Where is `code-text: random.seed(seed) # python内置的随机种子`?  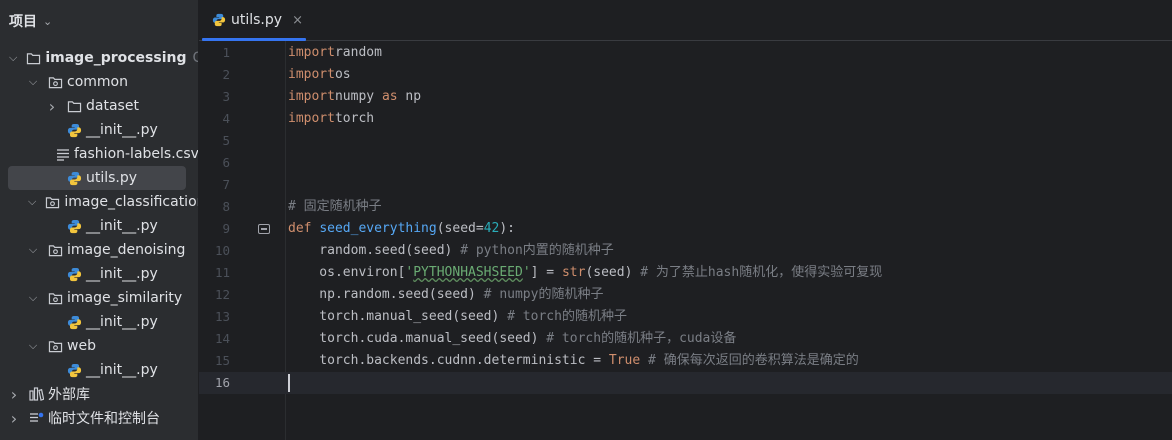
code-text: random.seed(seed) # python内置的随机种子 is located at coordinates (451, 250).